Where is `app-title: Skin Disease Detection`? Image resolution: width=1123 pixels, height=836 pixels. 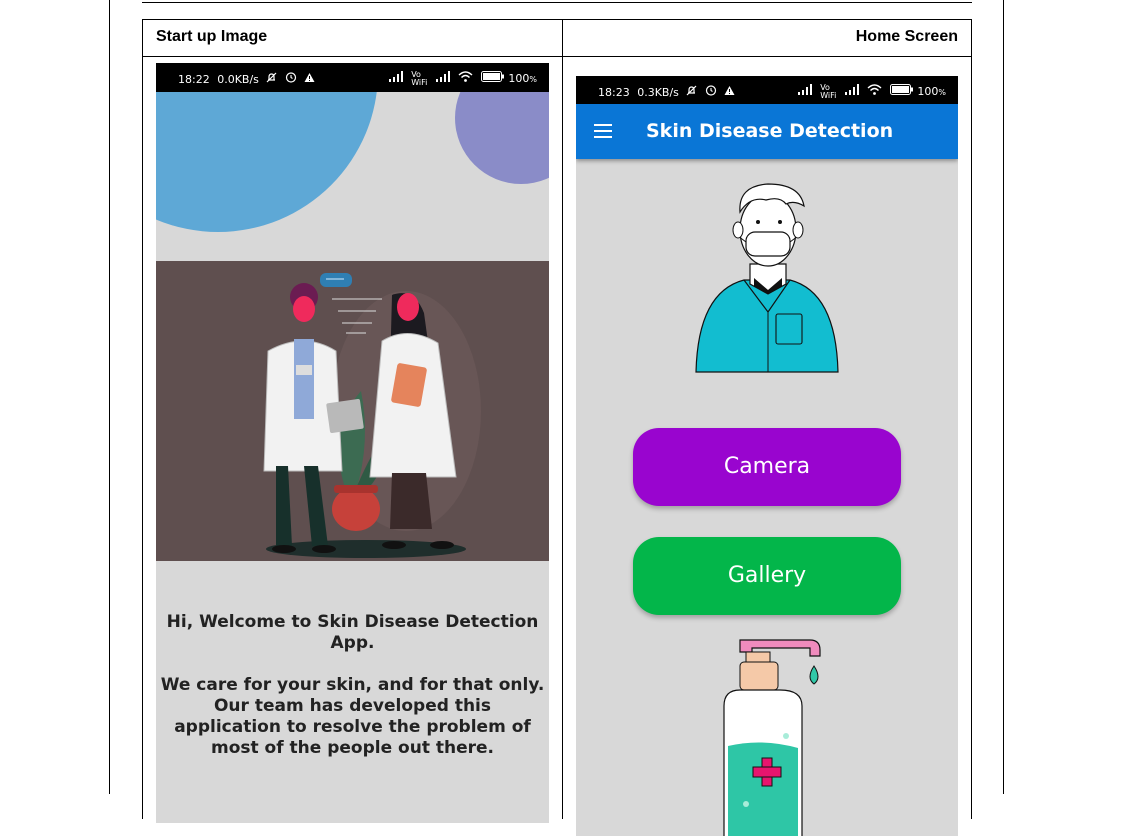
app-title: Skin Disease Detection is located at coordinates (770, 131).